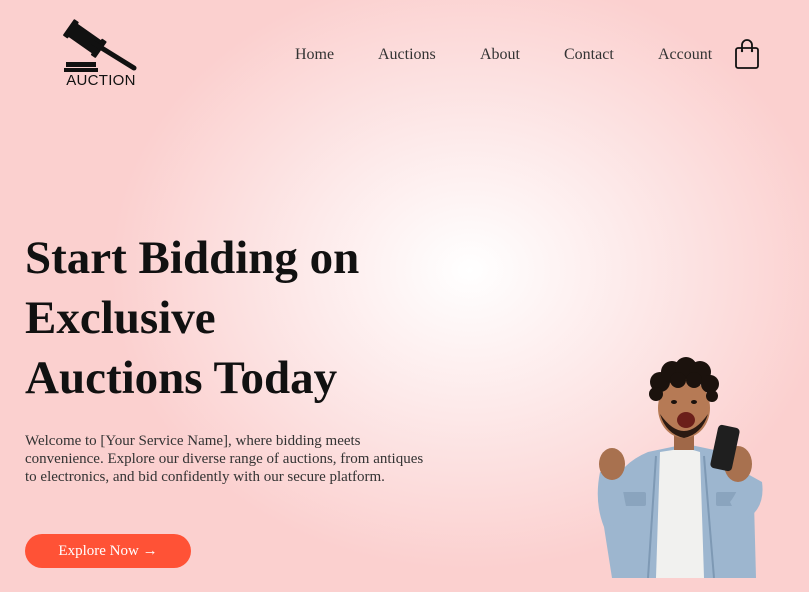 This screenshot has width=809, height=592. What do you see at coordinates (589, 55) in the screenshot?
I see `nav-contact: Contact` at bounding box center [589, 55].